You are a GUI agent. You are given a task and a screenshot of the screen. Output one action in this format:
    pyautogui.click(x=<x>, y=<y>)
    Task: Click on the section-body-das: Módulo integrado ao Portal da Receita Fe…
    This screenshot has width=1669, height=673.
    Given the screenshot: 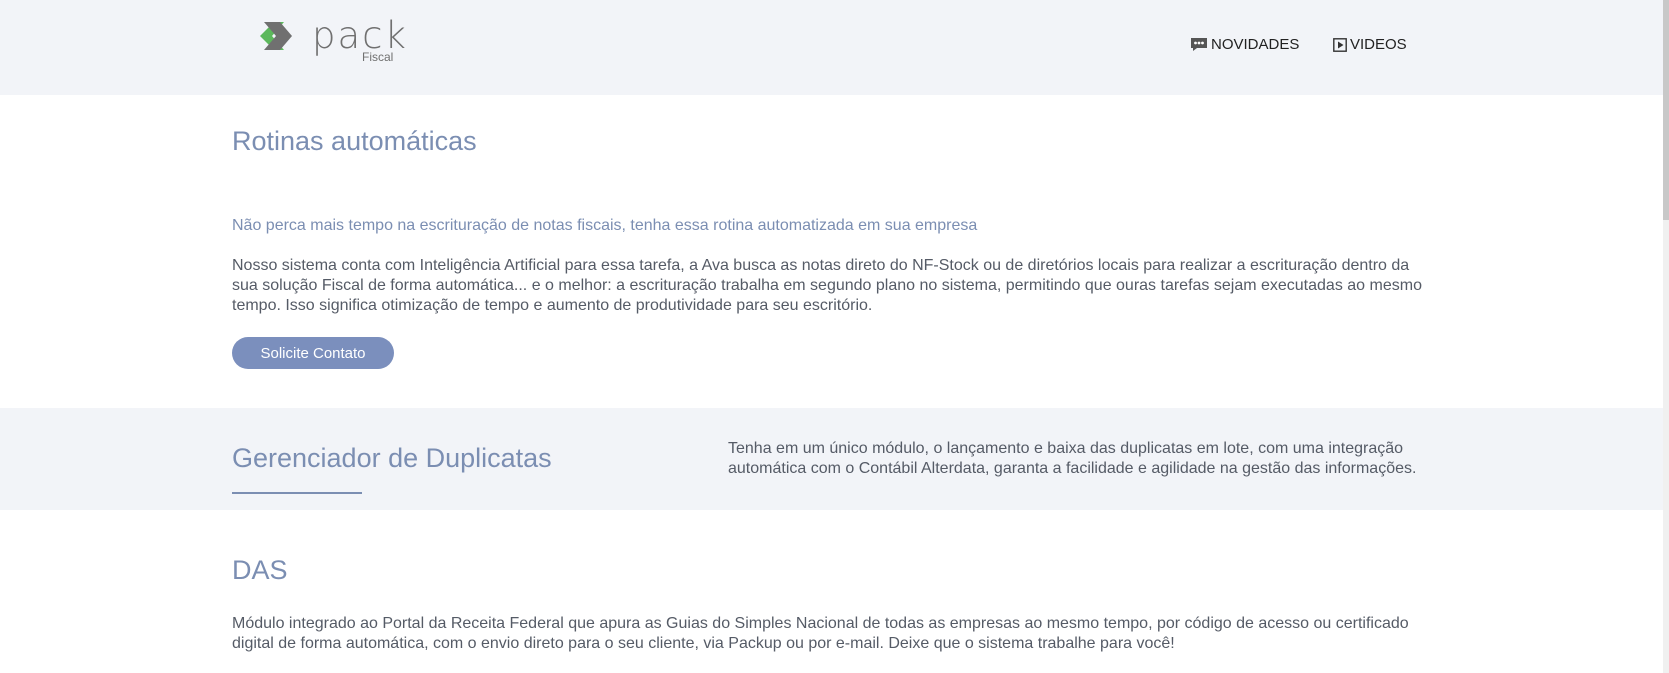 What is the action you would take?
    pyautogui.click(x=820, y=633)
    